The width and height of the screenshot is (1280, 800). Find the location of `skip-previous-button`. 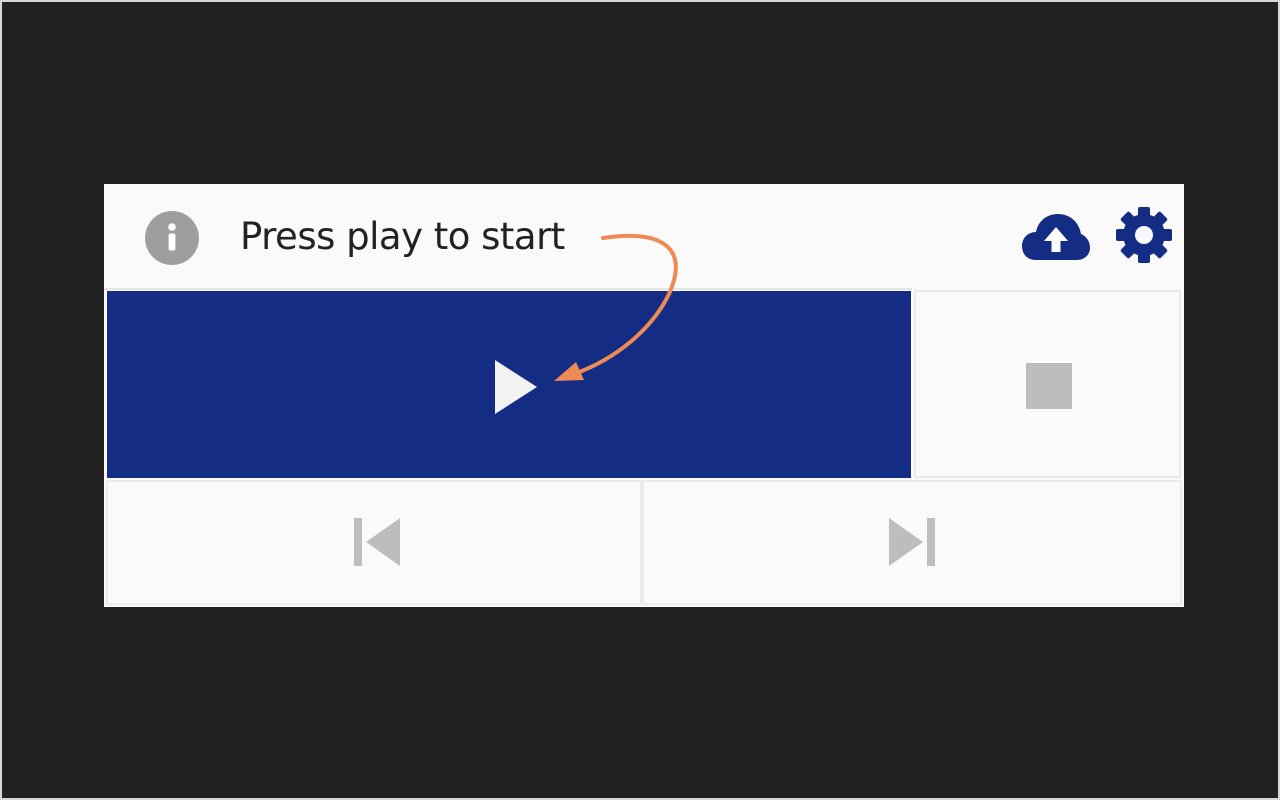

skip-previous-button is located at coordinates (374, 542).